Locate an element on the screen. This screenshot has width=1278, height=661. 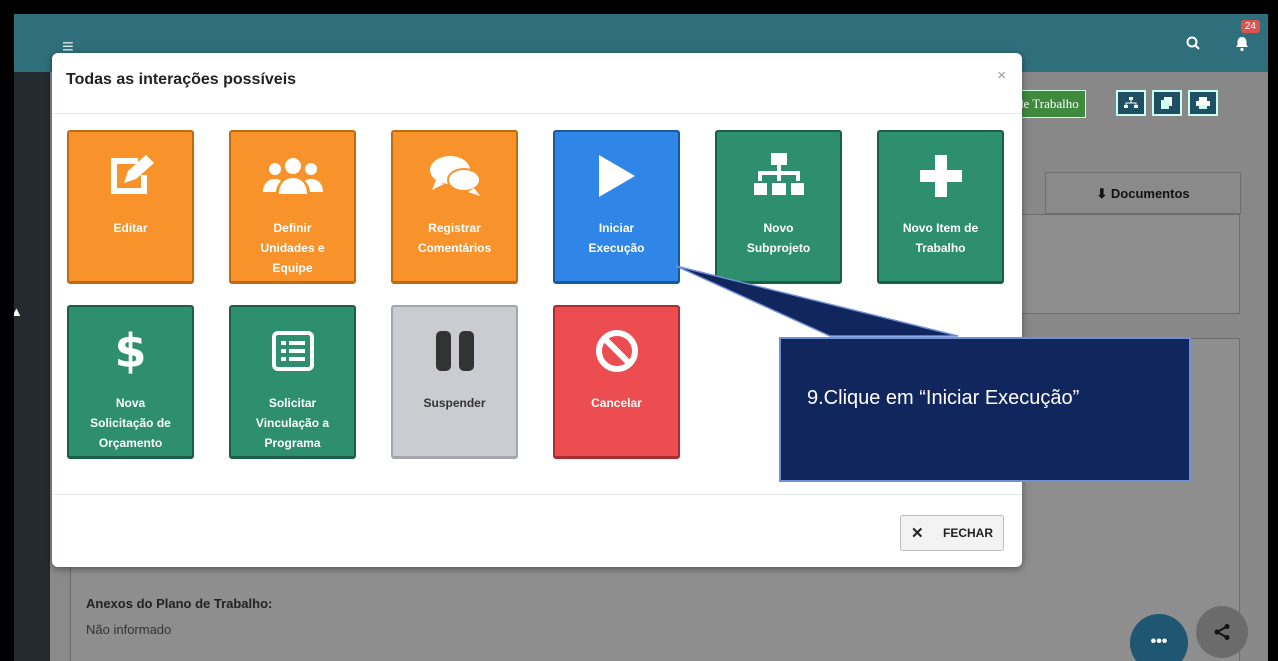
action-label: Suspender is located at coordinates (454, 403).